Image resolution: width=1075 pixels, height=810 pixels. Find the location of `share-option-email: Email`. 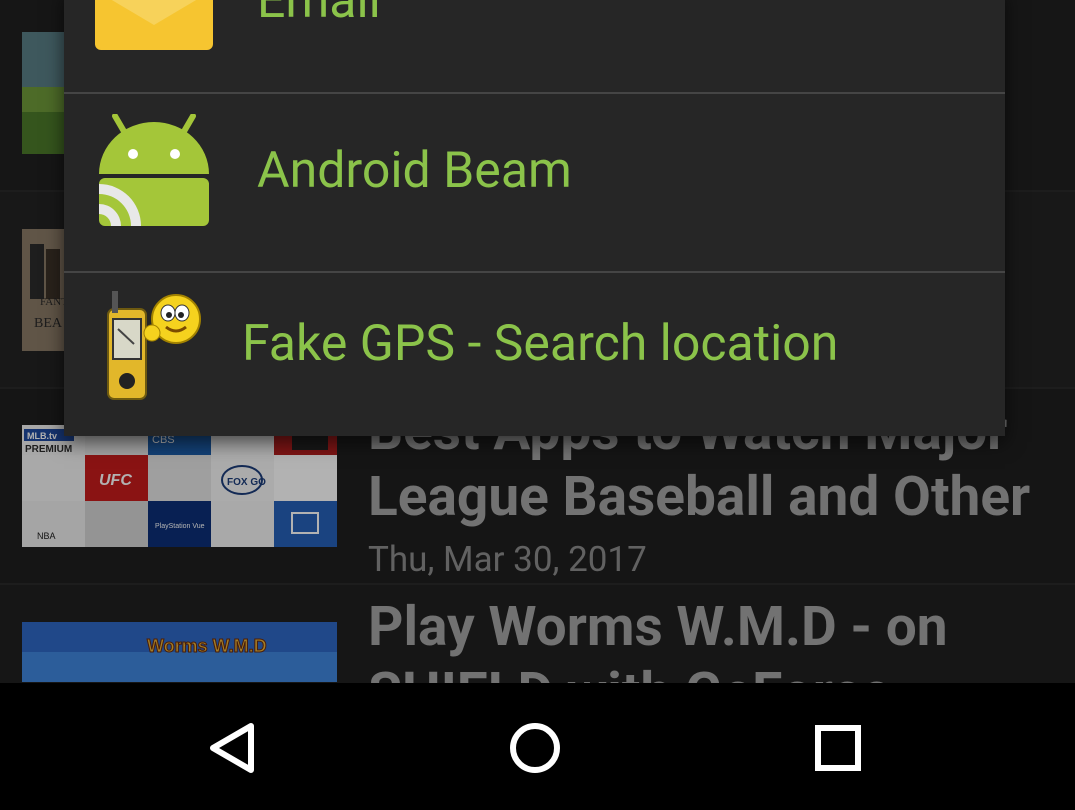

share-option-email: Email is located at coordinates (534, 46).